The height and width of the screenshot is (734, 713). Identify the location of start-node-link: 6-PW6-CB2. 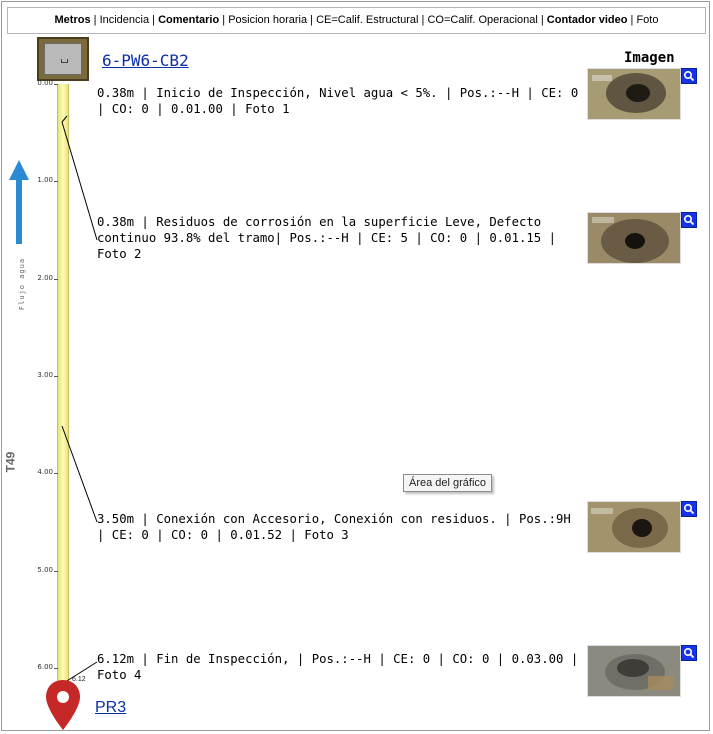
(145, 60).